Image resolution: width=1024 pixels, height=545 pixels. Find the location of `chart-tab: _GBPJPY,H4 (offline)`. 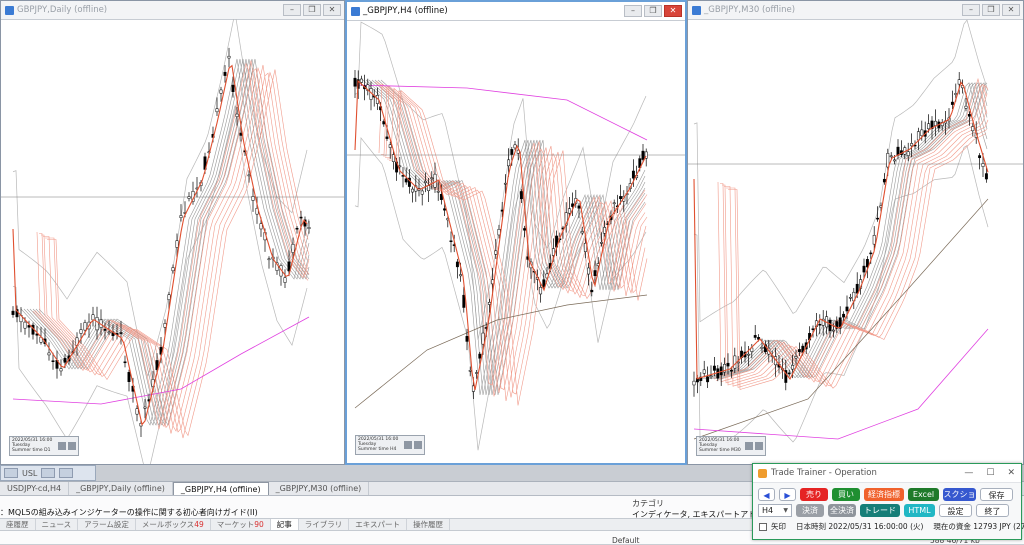

chart-tab: _GBPJPY,H4 (offline) is located at coordinates (220, 488).